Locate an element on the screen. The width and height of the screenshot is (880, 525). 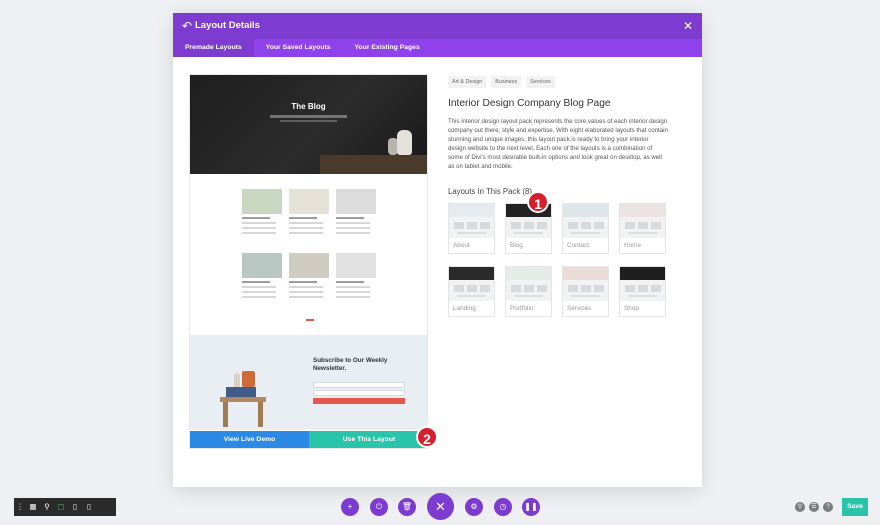
tab-saved-layouts: Your Saved Layouts is located at coordinates (298, 48).